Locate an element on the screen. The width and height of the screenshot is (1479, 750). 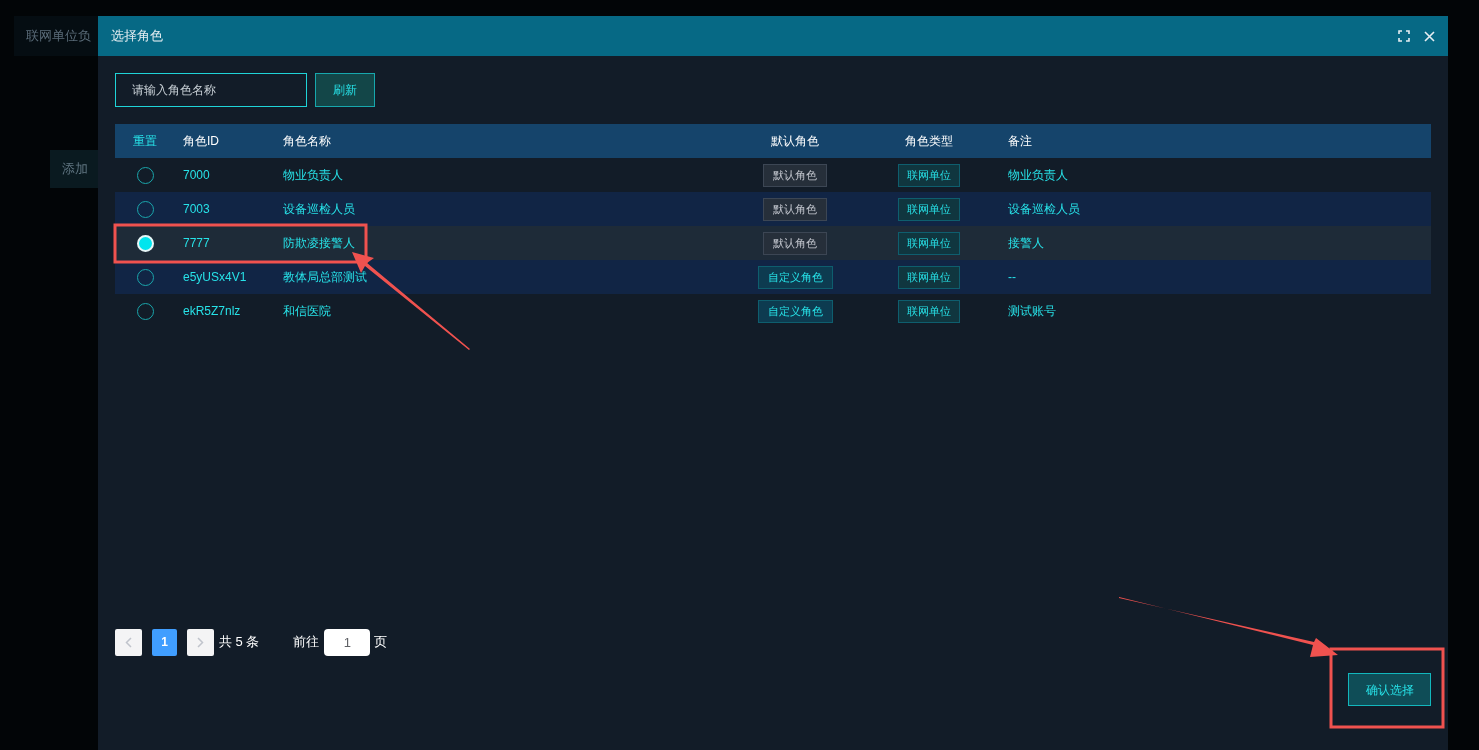
fullscreen-icon is located at coordinates (1404, 36).